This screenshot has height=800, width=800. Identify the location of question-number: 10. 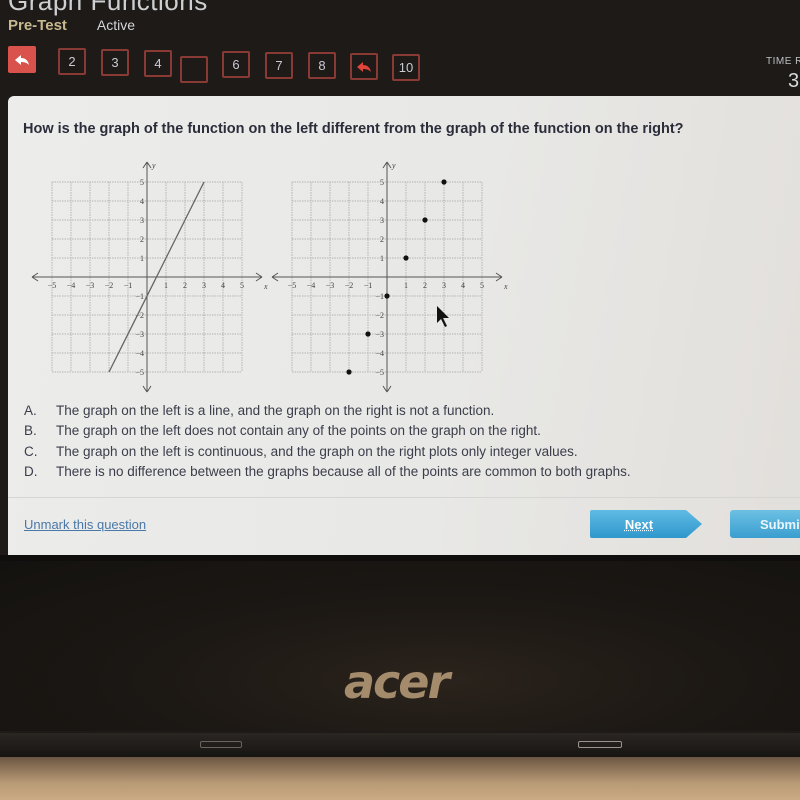
(406, 67).